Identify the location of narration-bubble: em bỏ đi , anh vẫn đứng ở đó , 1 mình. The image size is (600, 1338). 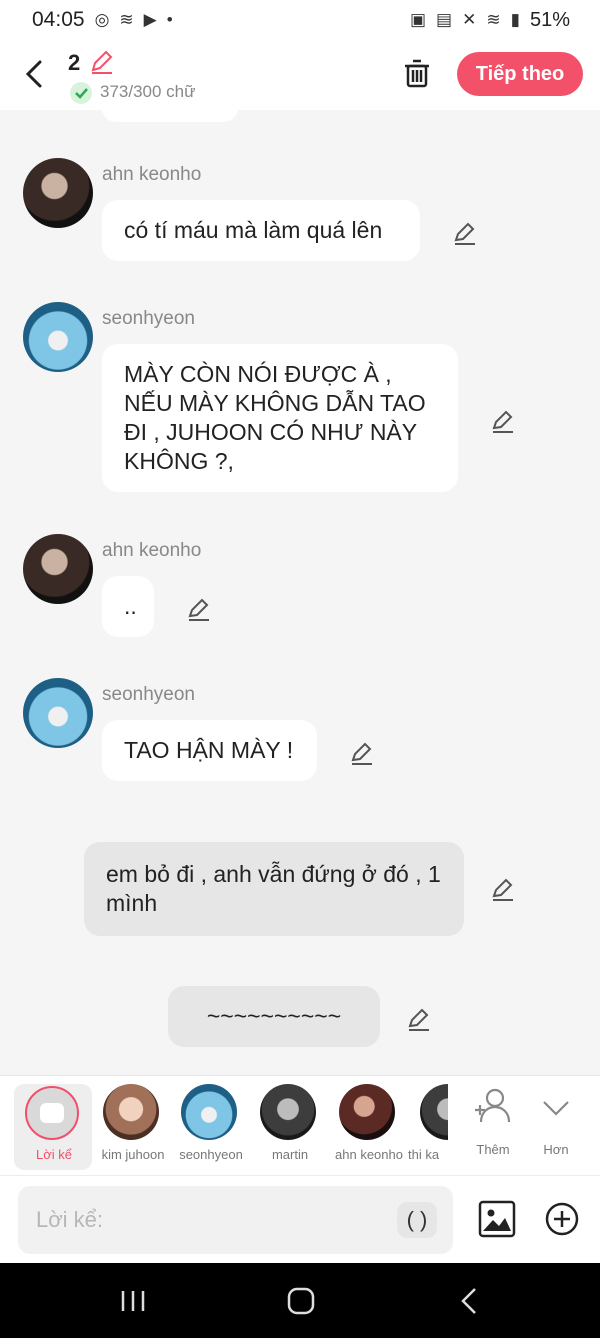
(274, 889).